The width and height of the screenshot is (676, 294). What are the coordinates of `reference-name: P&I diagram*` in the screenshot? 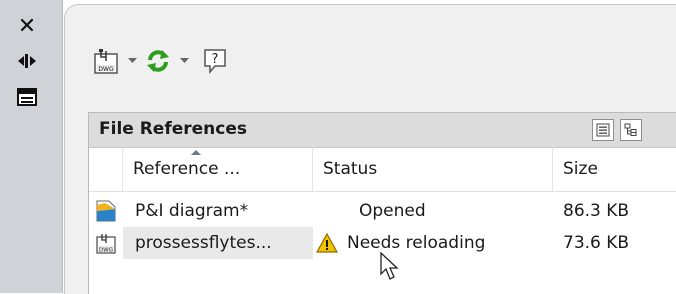 It's located at (192, 211).